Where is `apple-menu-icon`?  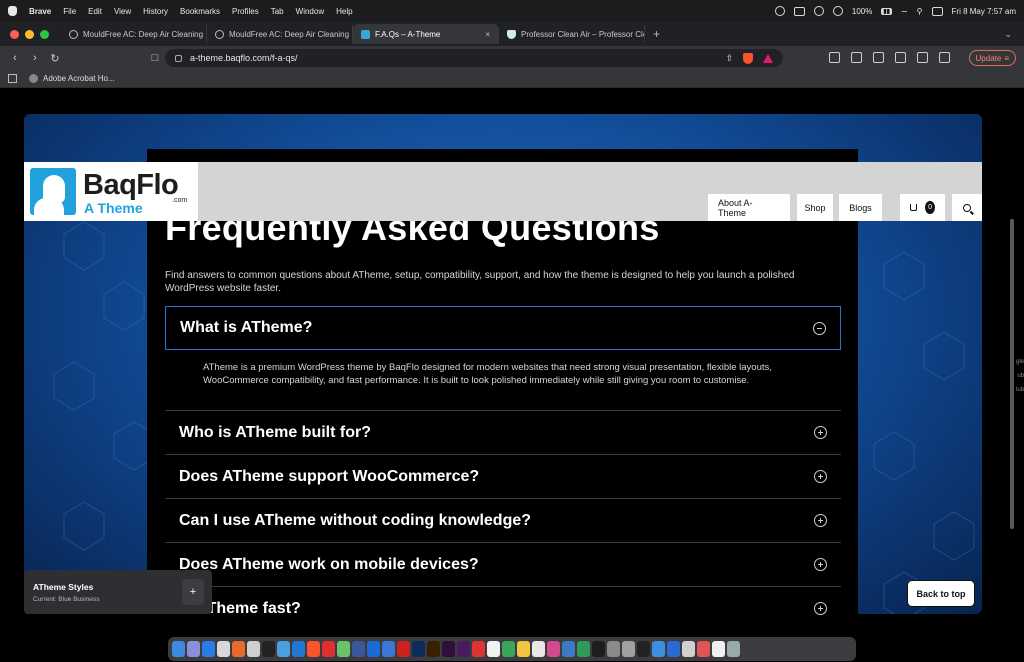
apple-menu-icon is located at coordinates (12, 11).